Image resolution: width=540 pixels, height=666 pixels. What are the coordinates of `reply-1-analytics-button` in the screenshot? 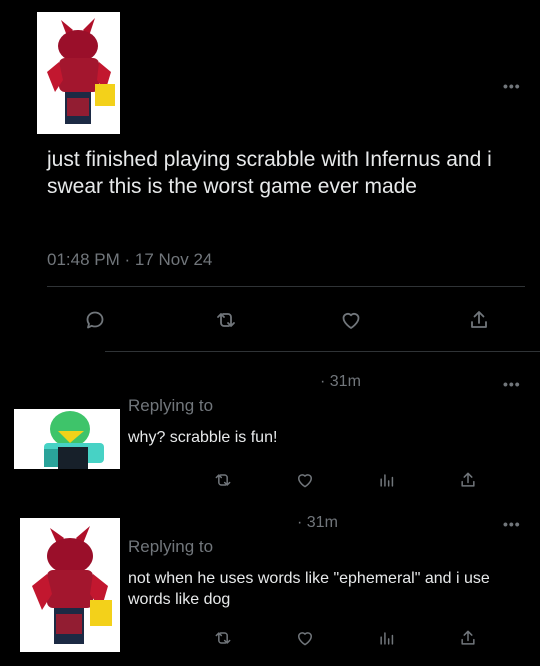 It's located at (387, 480).